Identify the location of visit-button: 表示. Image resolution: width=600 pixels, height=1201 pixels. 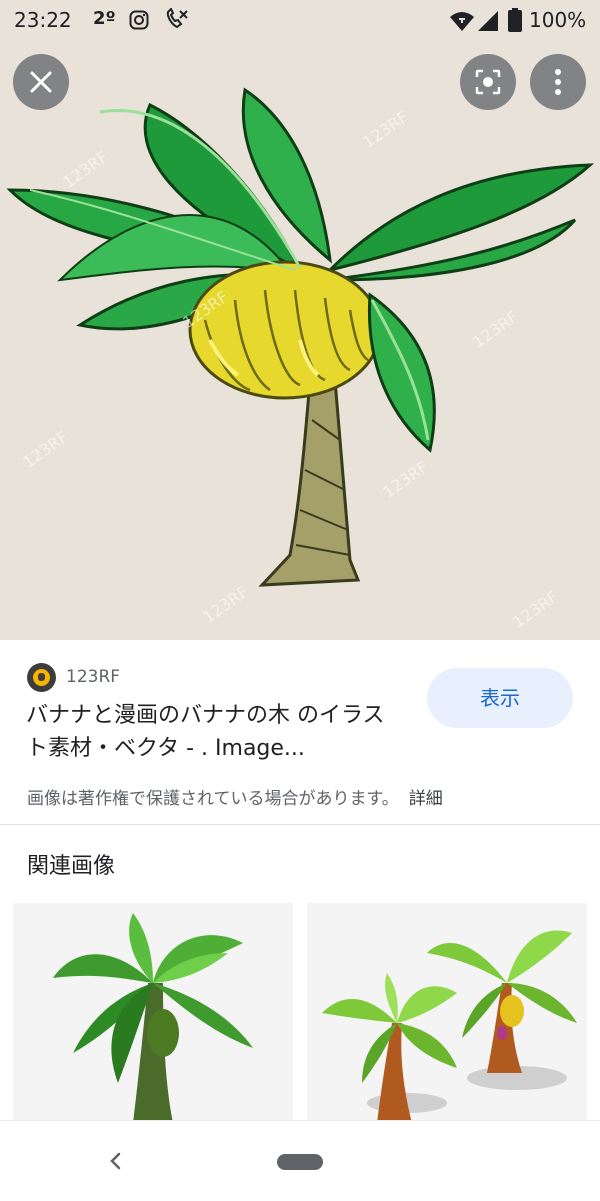
(500, 698).